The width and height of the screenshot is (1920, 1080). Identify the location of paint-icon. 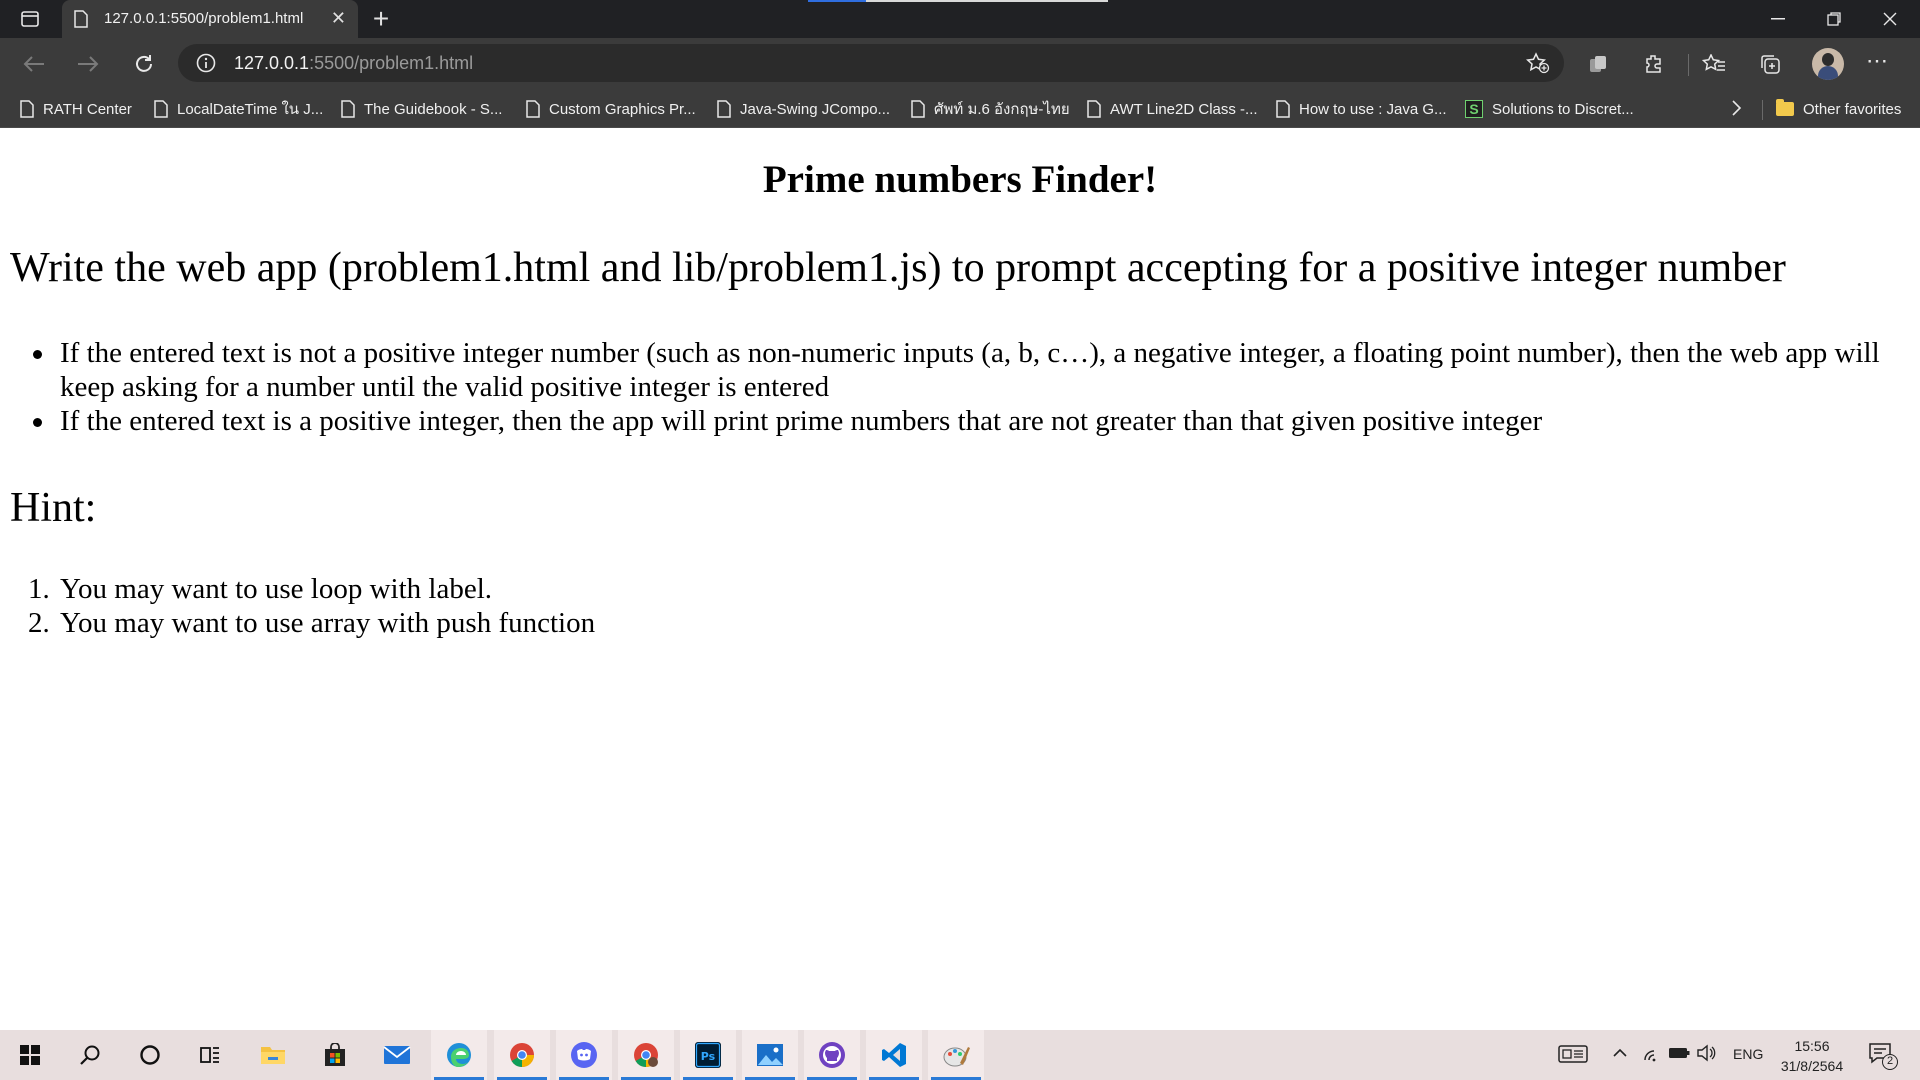
(956, 1055).